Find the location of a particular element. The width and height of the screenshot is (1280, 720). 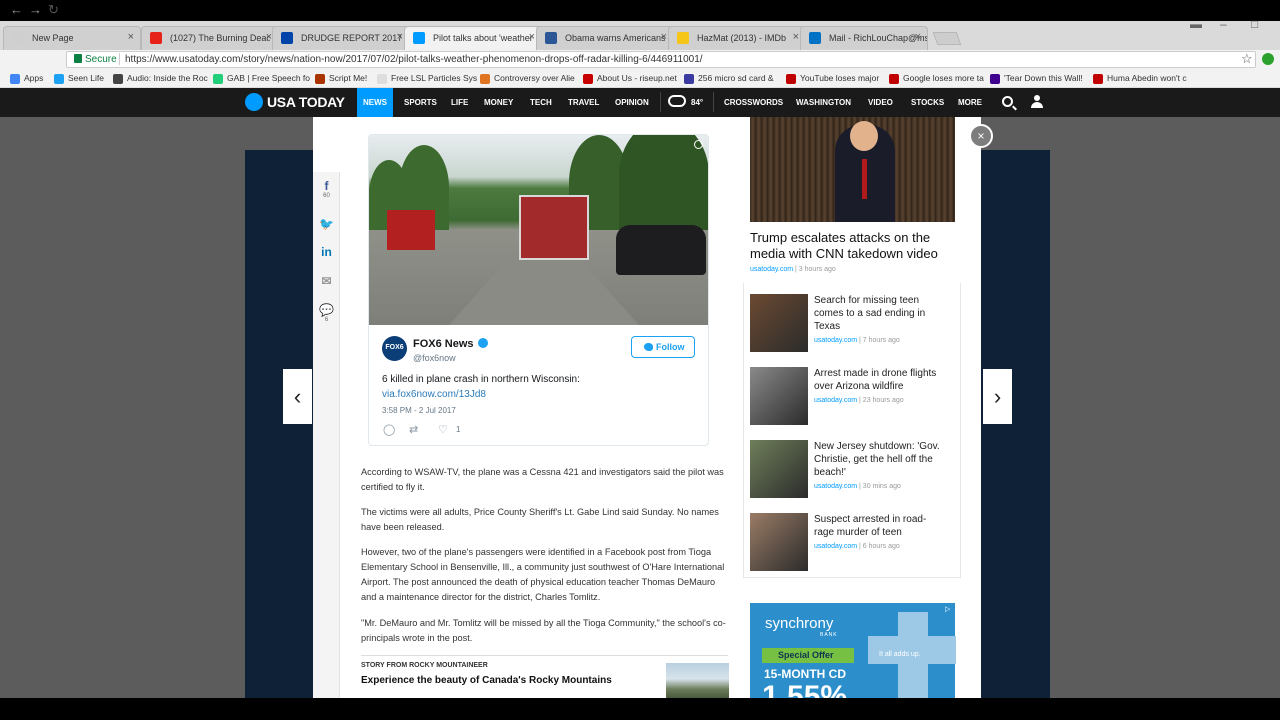

previous-story-button: ‹ is located at coordinates (297, 396).